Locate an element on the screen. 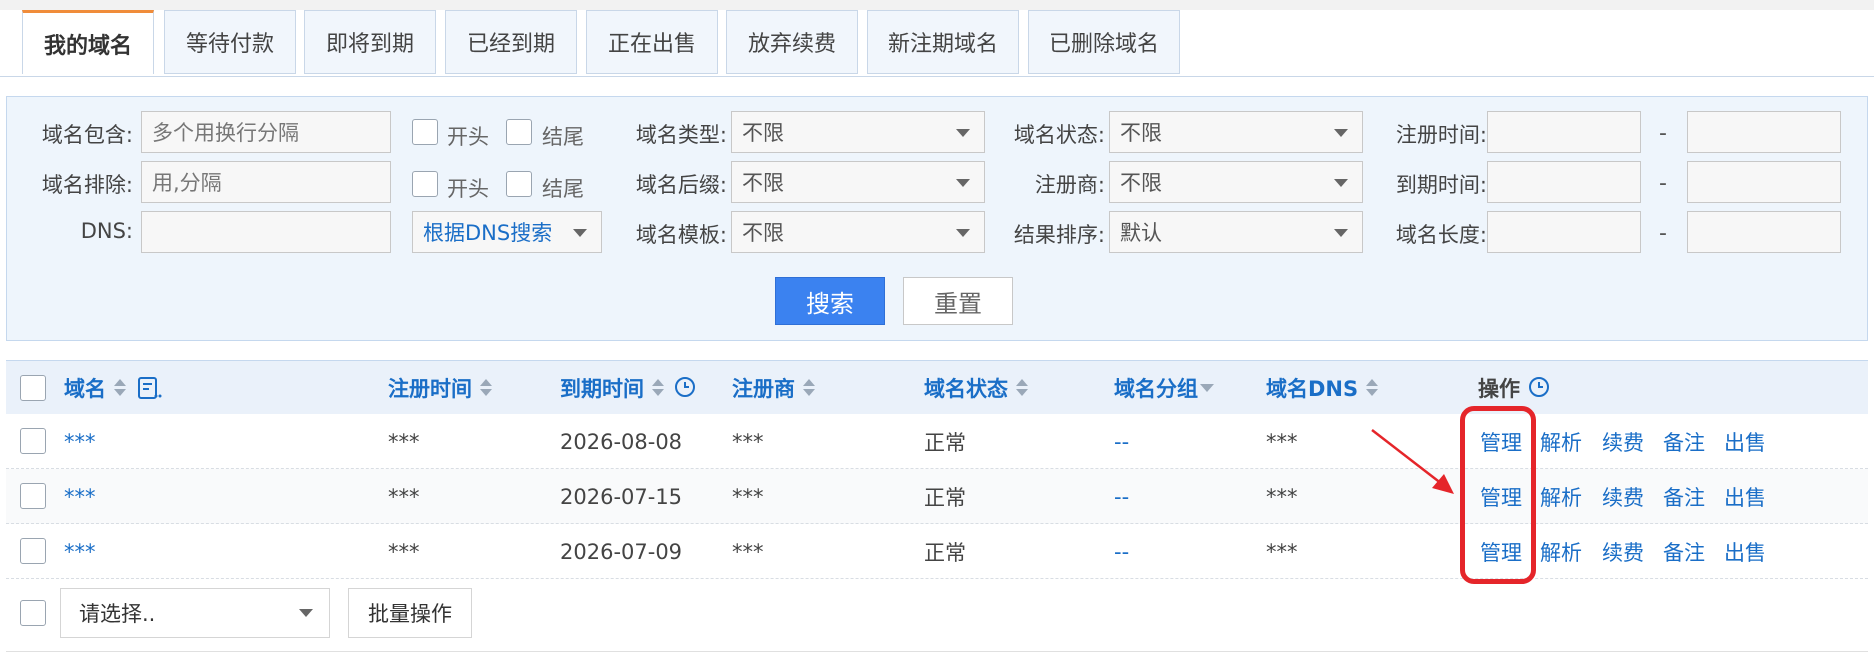 The image size is (1874, 652). starts-with-label-2: 开头 is located at coordinates (468, 189).